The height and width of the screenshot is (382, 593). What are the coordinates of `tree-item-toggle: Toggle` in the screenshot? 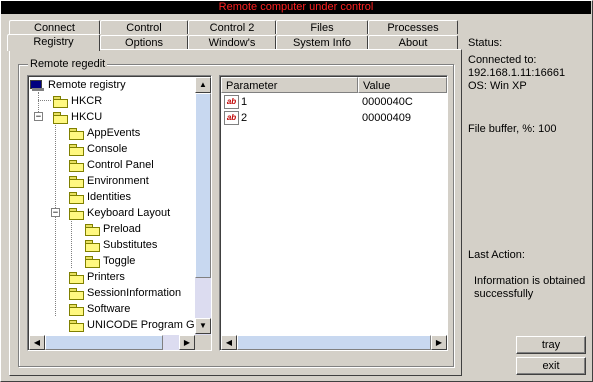 It's located at (109, 261).